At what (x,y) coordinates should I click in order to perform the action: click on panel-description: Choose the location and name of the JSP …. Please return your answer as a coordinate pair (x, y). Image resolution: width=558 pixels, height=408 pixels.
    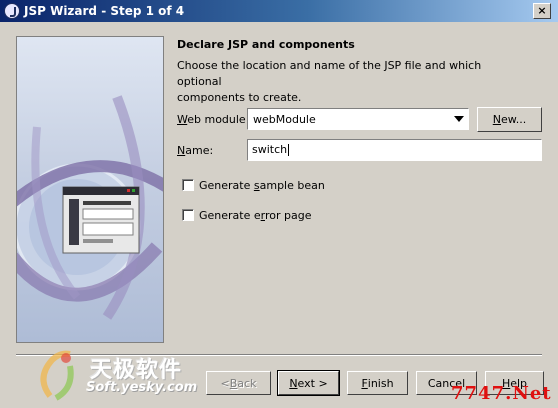
    Looking at the image, I should click on (347, 82).